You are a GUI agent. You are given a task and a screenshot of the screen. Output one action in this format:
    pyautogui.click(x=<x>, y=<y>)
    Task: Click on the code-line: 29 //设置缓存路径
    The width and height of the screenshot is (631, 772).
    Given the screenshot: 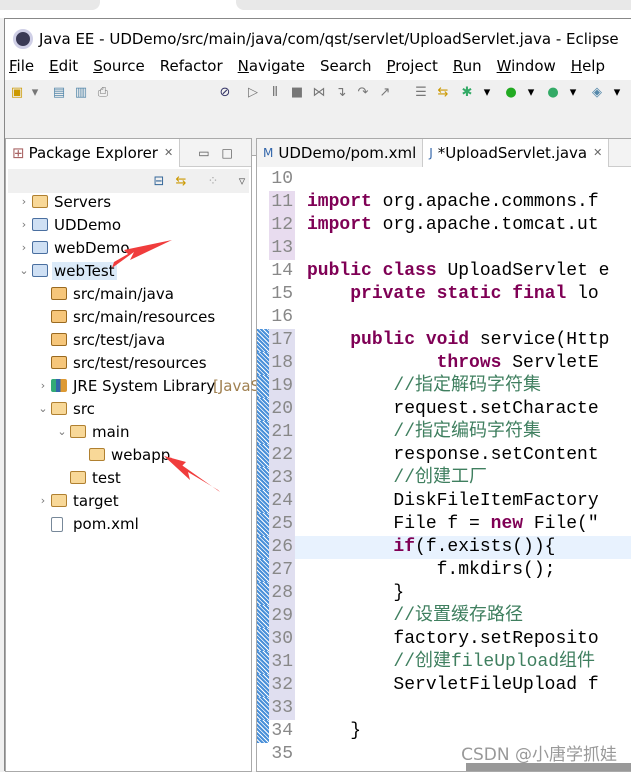 What is the action you would take?
    pyautogui.click(x=444, y=616)
    